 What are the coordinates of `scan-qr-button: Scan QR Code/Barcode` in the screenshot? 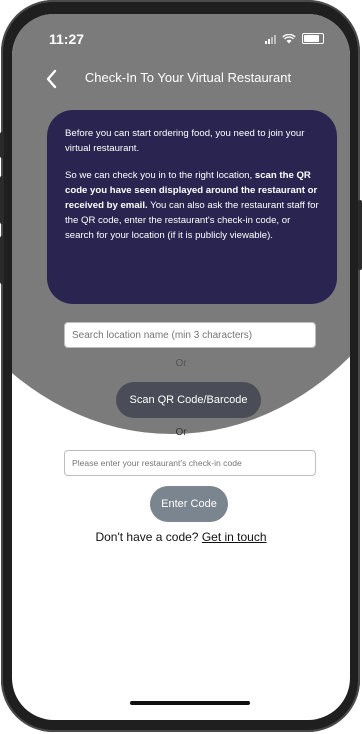 It's located at (188, 400).